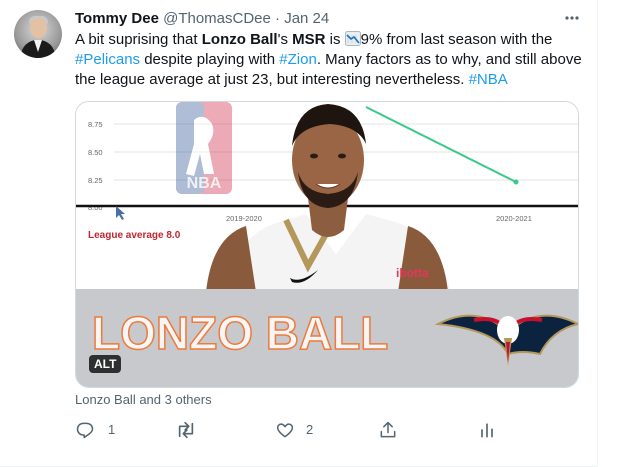 The width and height of the screenshot is (618, 467). Describe the element at coordinates (306, 18) in the screenshot. I see `tweet-date: Jan 24` at that location.